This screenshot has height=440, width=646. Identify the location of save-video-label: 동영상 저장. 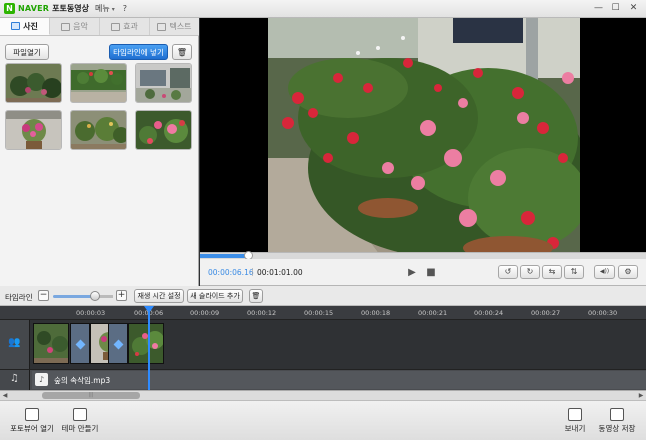
(617, 428).